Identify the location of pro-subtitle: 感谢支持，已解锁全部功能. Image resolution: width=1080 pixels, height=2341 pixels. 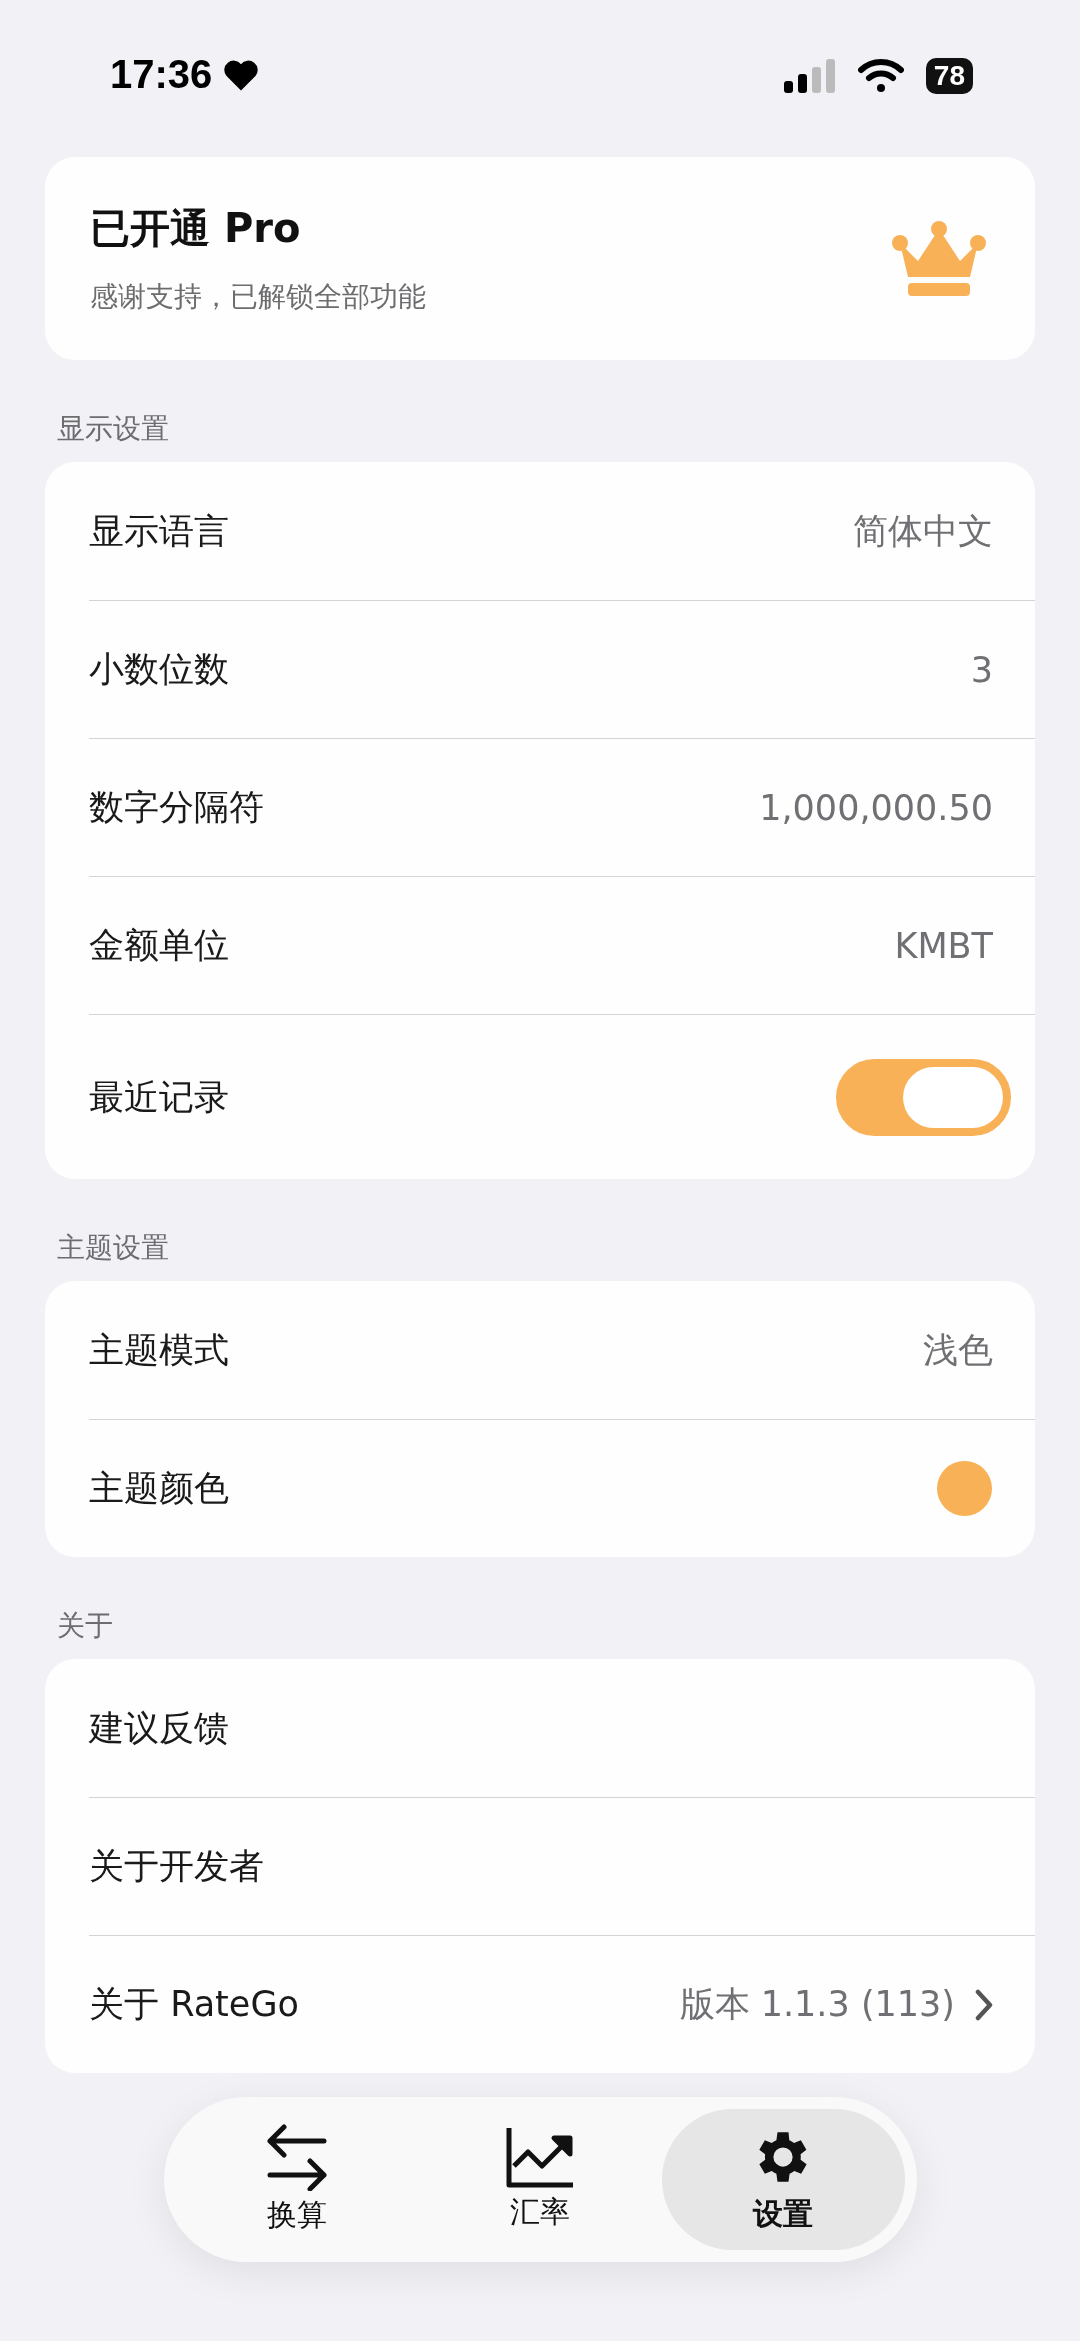
(258, 297).